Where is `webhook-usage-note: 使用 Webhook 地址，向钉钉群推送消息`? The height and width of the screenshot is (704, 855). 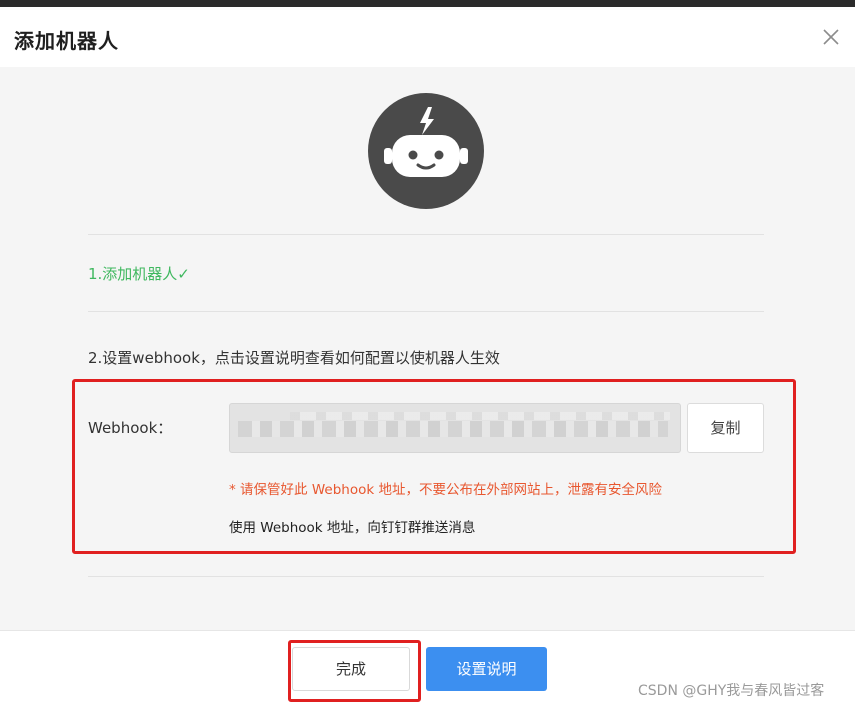
webhook-usage-note: 使用 Webhook 地址，向钉钉群推送消息 is located at coordinates (352, 528).